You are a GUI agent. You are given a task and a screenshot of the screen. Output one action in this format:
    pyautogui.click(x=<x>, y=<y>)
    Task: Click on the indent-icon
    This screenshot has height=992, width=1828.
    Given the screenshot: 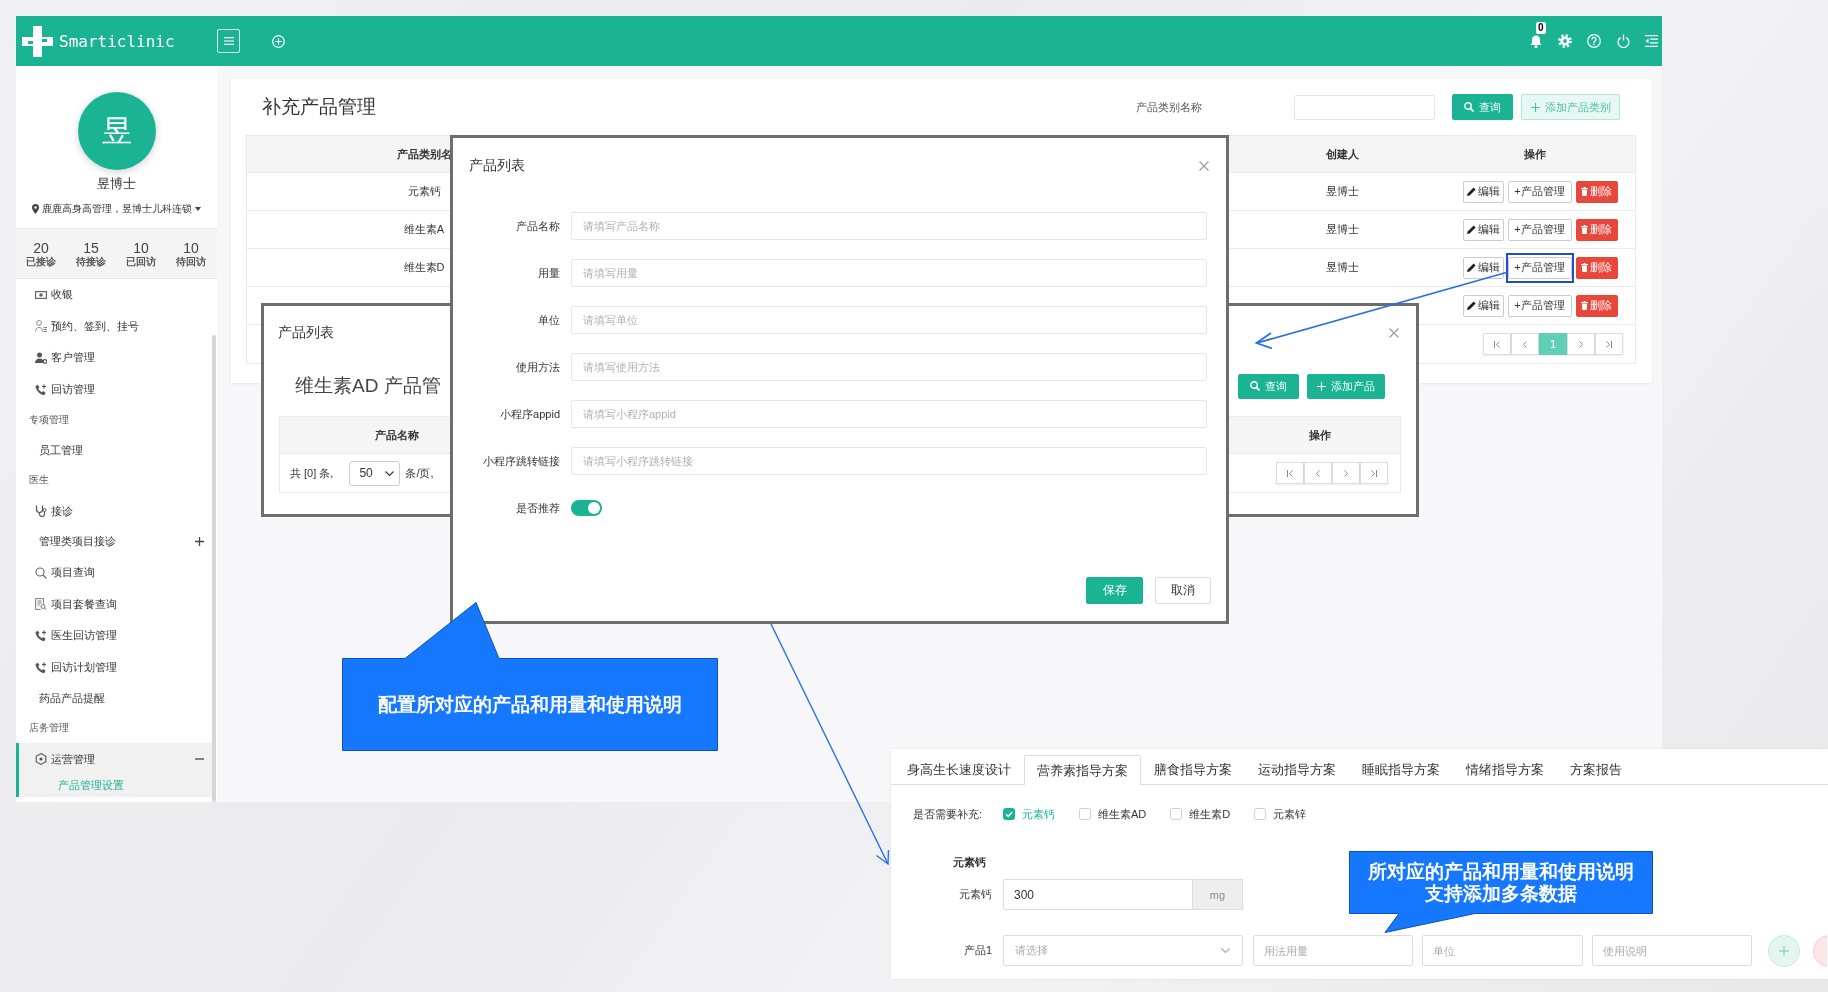 What is the action you would take?
    pyautogui.click(x=1651, y=41)
    